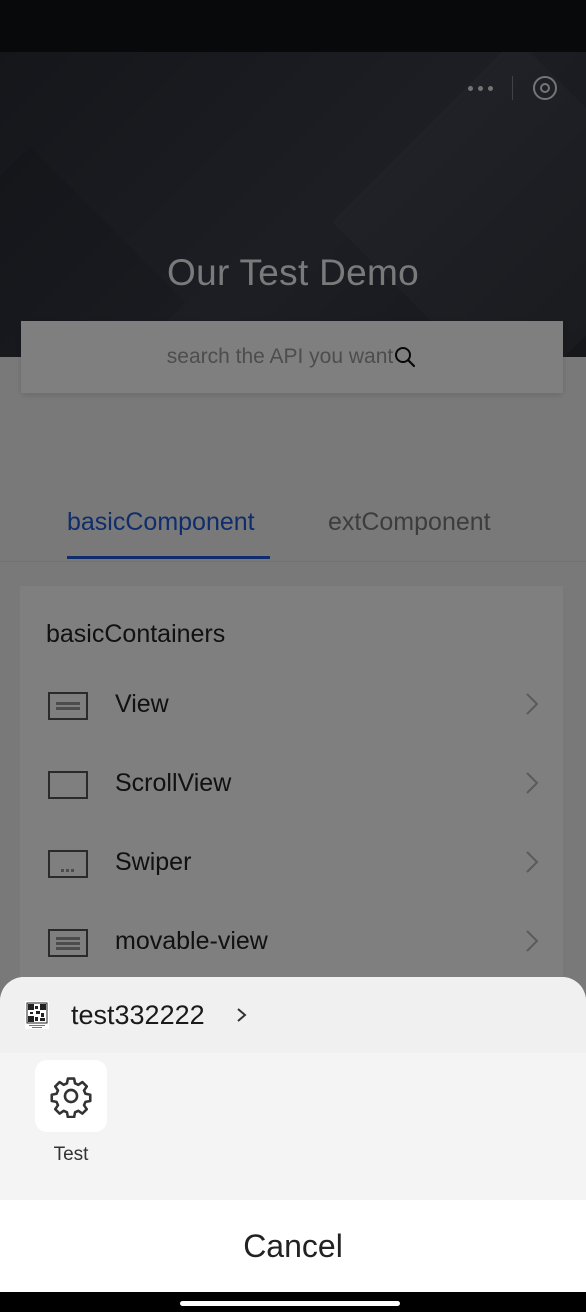  I want to click on action-tile, so click(71, 1096).